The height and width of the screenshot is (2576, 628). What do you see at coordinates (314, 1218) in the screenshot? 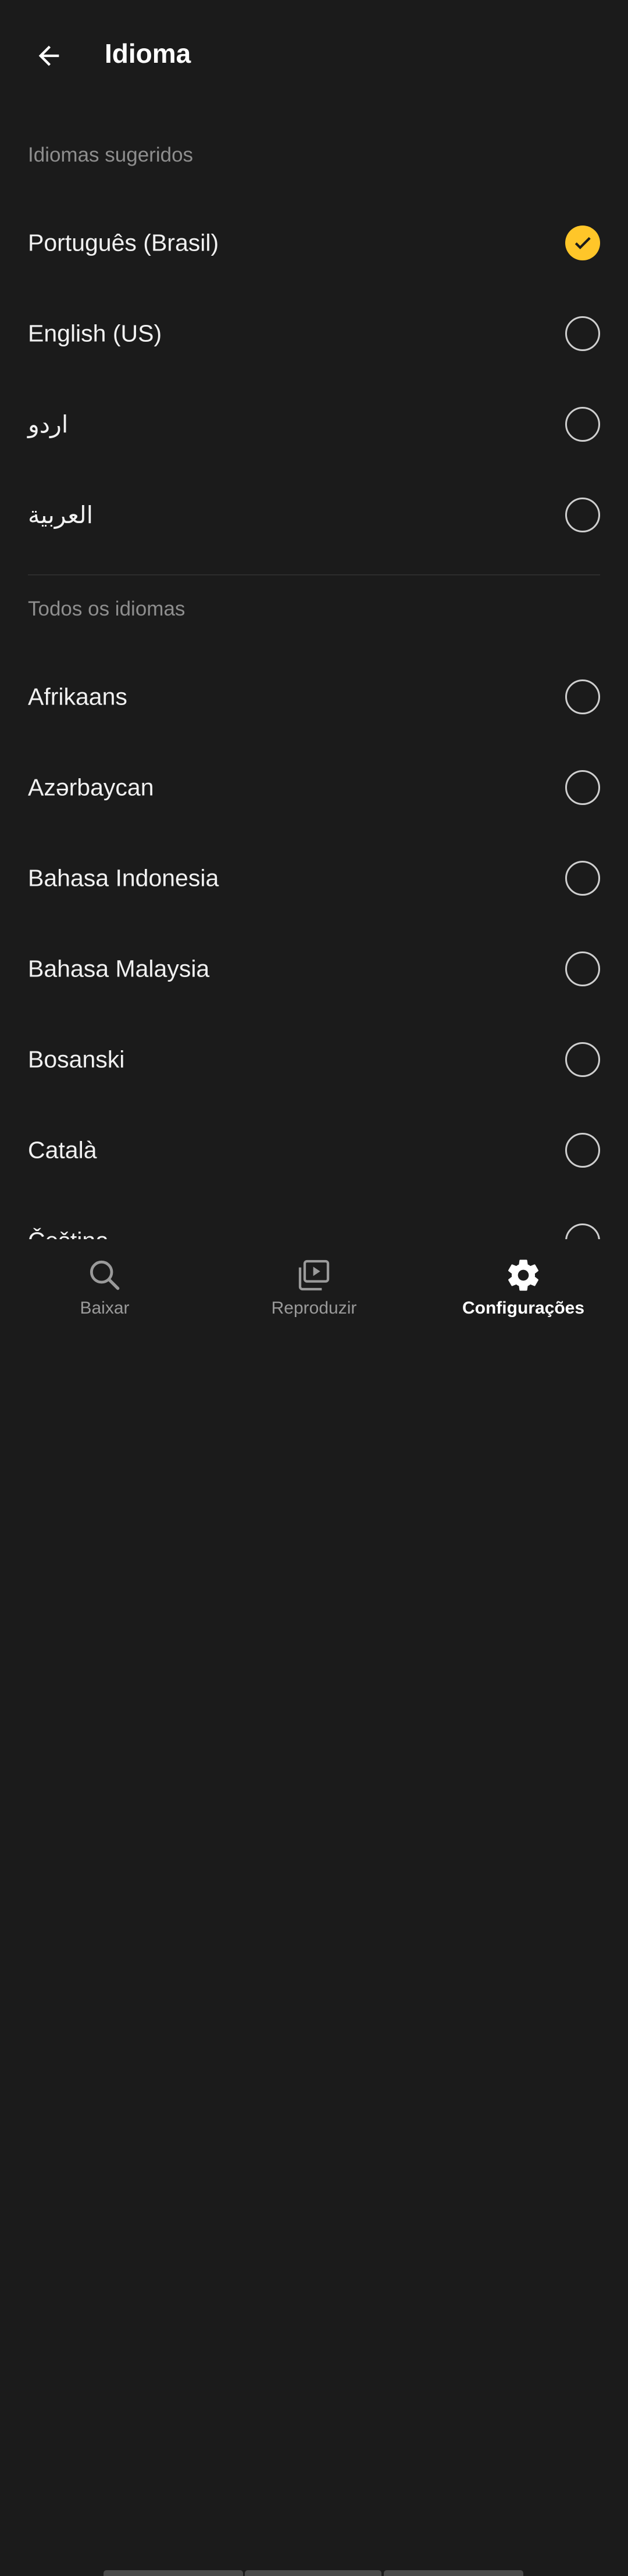
I see `language-item-cestina: Čeština` at bounding box center [314, 1218].